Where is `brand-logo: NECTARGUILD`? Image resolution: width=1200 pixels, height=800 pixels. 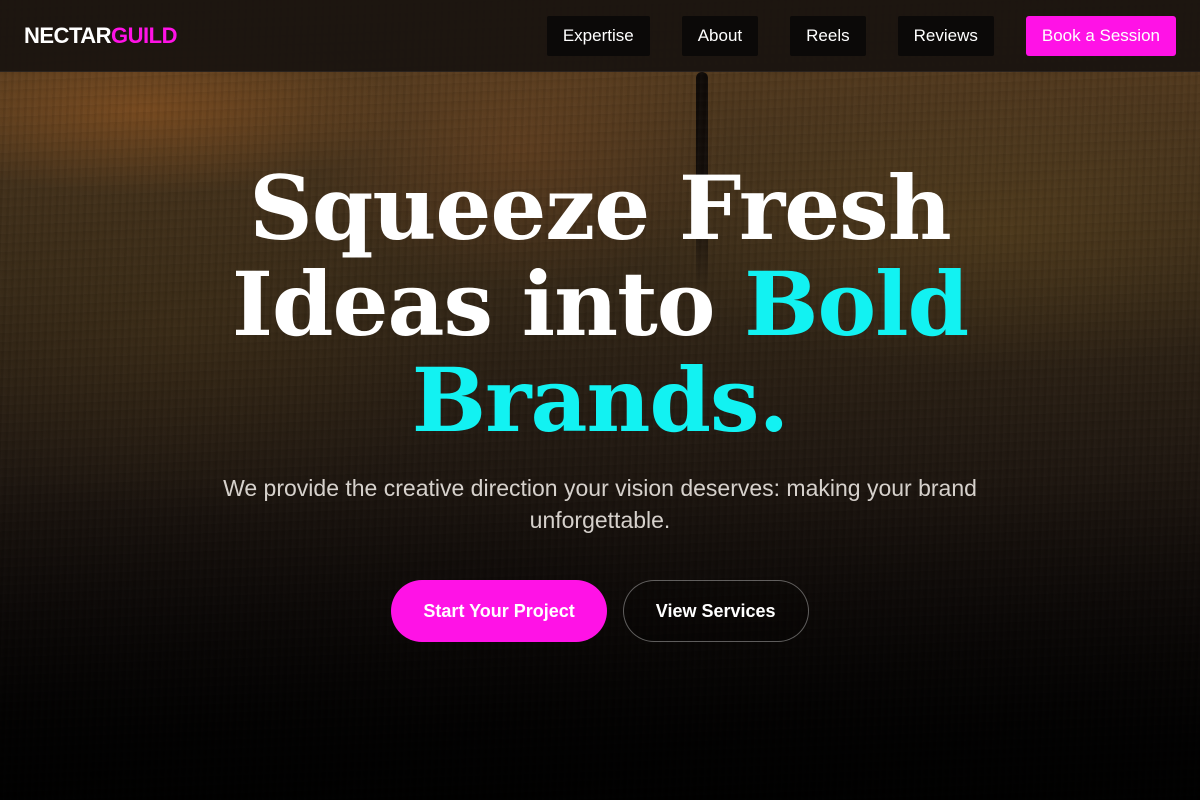 brand-logo: NECTARGUILD is located at coordinates (100, 36).